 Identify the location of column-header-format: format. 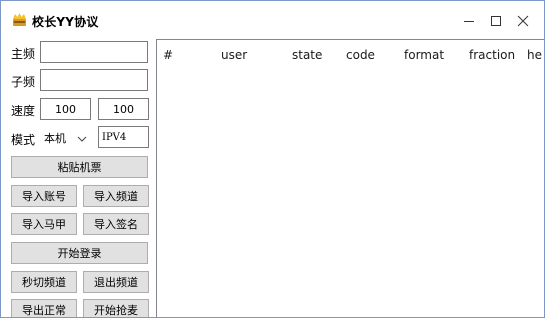
(424, 55).